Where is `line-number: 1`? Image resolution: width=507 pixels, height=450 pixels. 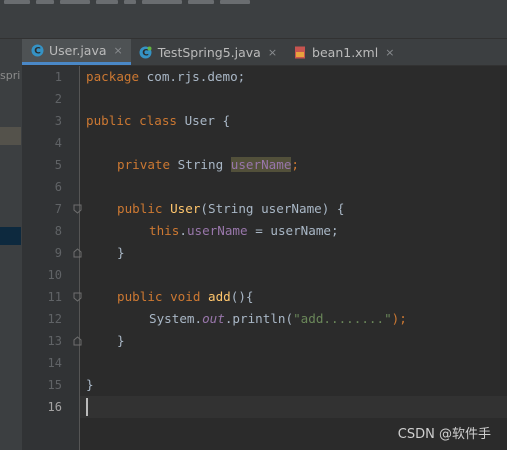 line-number: 1 is located at coordinates (58, 77).